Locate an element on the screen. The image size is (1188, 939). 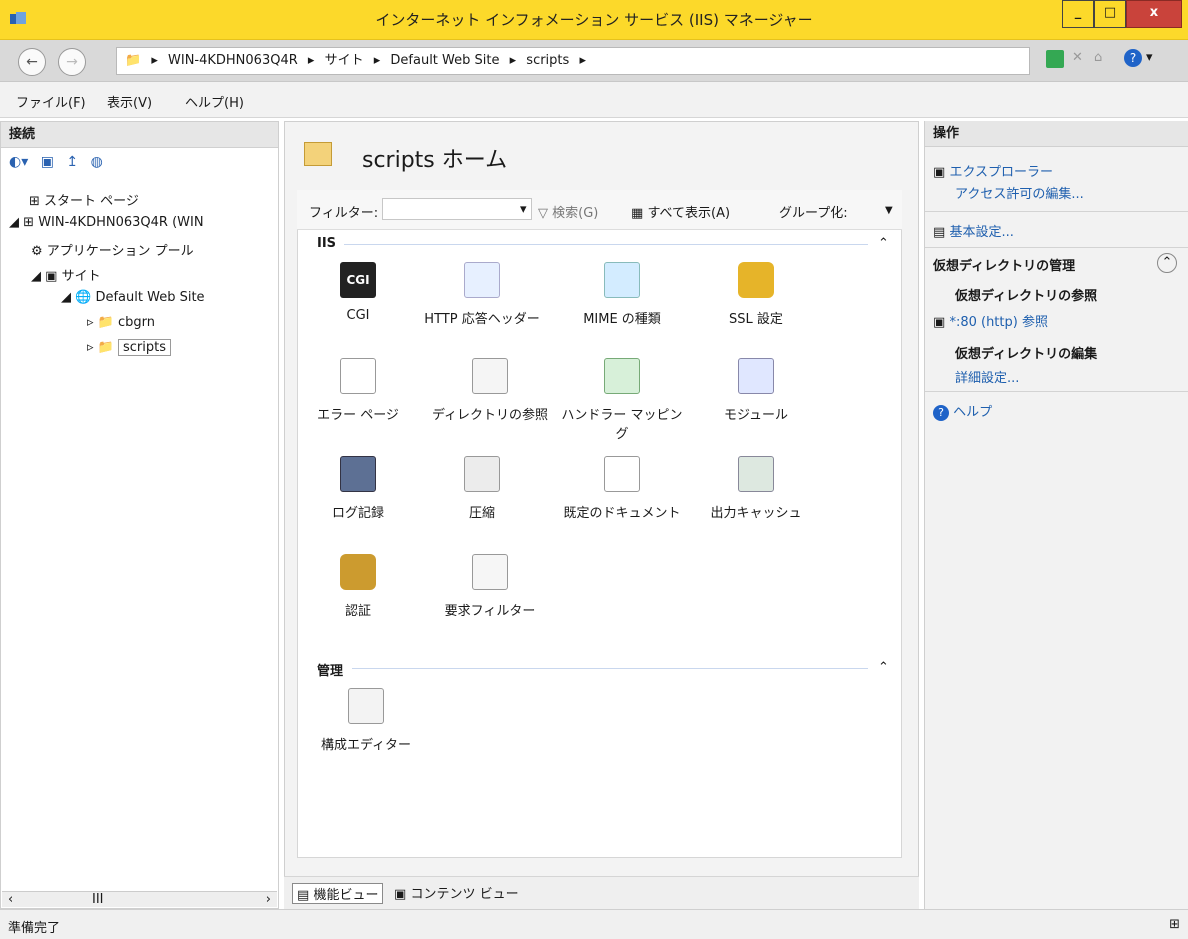
search-button: ▽ 検索(G) is located at coordinates (568, 211).